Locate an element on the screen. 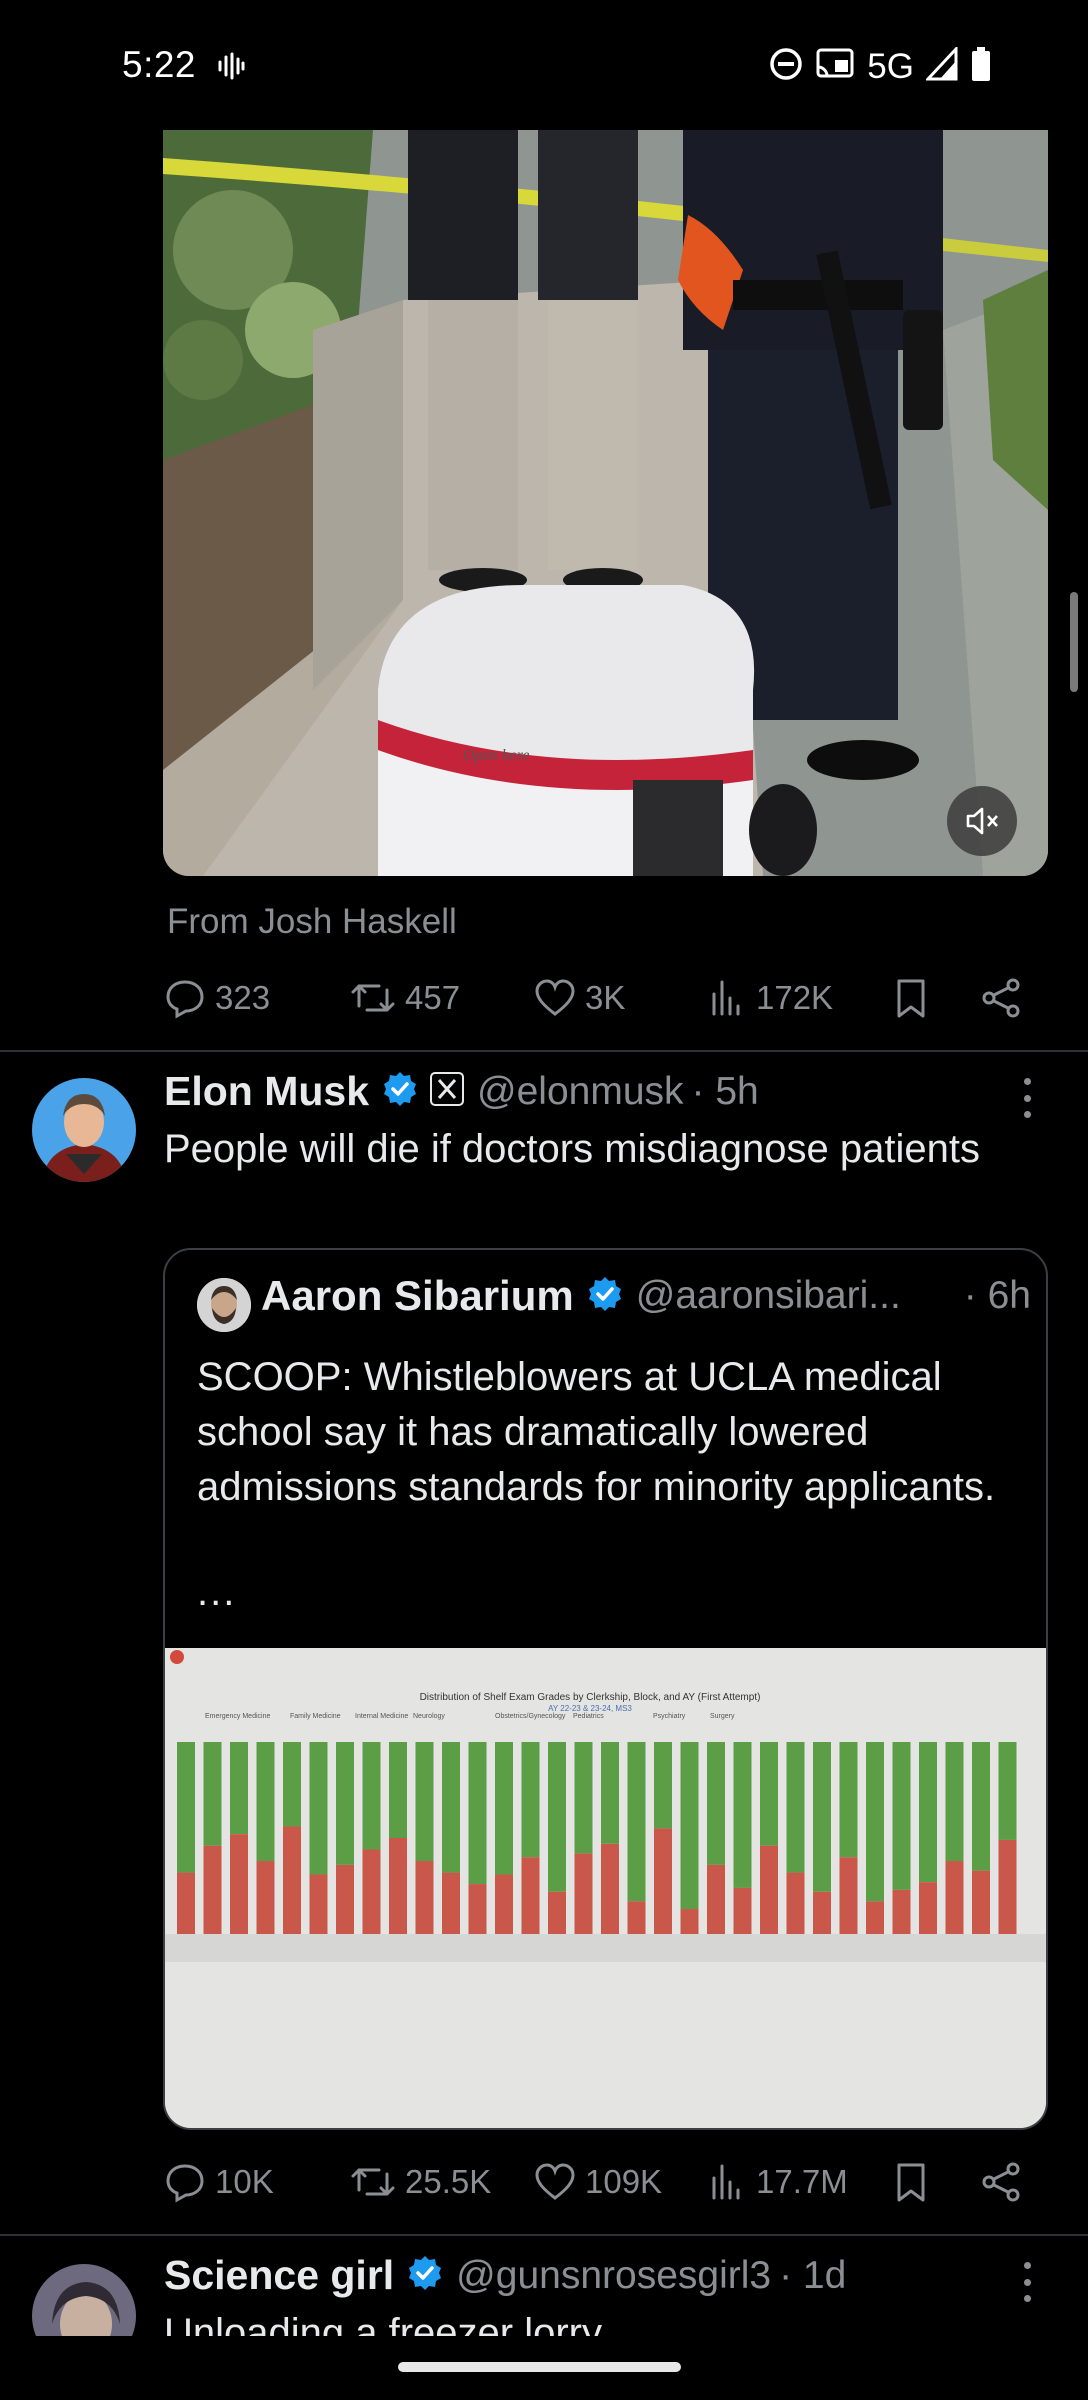 The width and height of the screenshot is (1088, 2400). share-icon is located at coordinates (1001, 2182).